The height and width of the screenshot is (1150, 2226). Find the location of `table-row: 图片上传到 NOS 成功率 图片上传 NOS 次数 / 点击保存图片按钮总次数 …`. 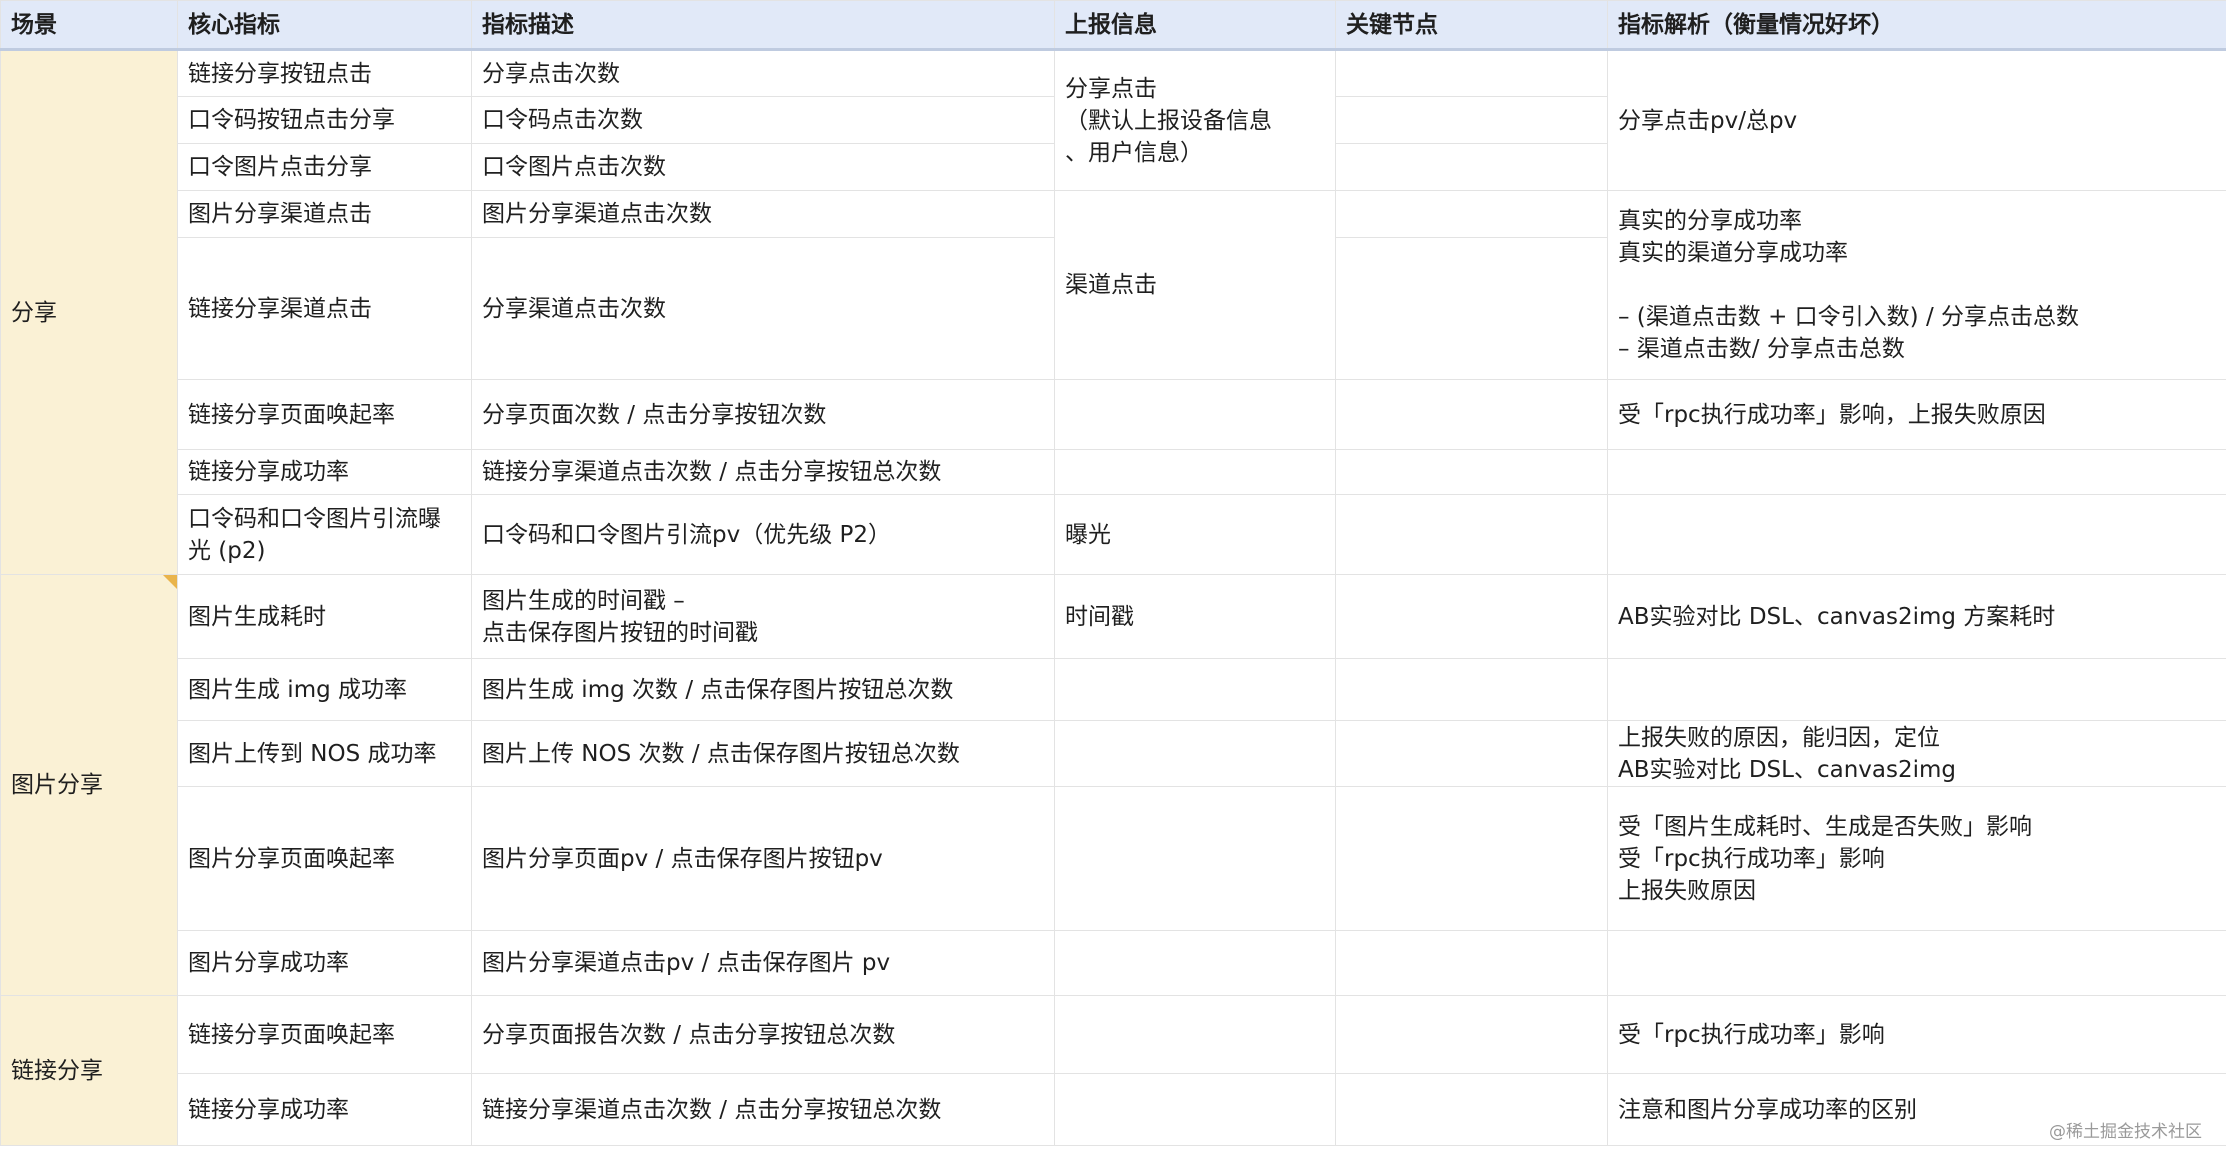

table-row: 图片上传到 NOS 成功率 图片上传 NOS 次数 / 点击保存图片按钮总次数 … is located at coordinates (1113, 753).